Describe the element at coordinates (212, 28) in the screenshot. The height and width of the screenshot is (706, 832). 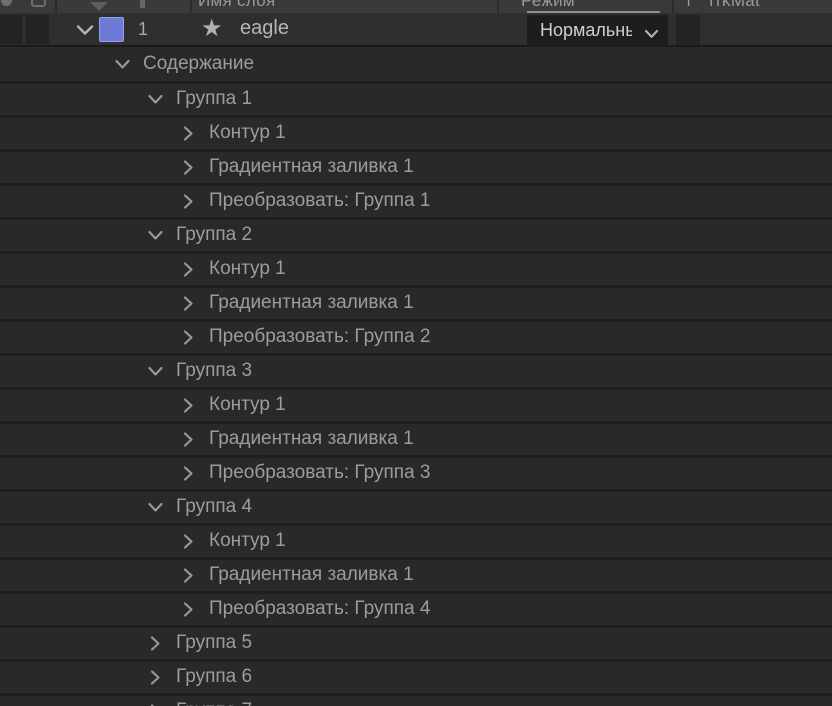
I see `shape-layer-star-icon: ★` at that location.